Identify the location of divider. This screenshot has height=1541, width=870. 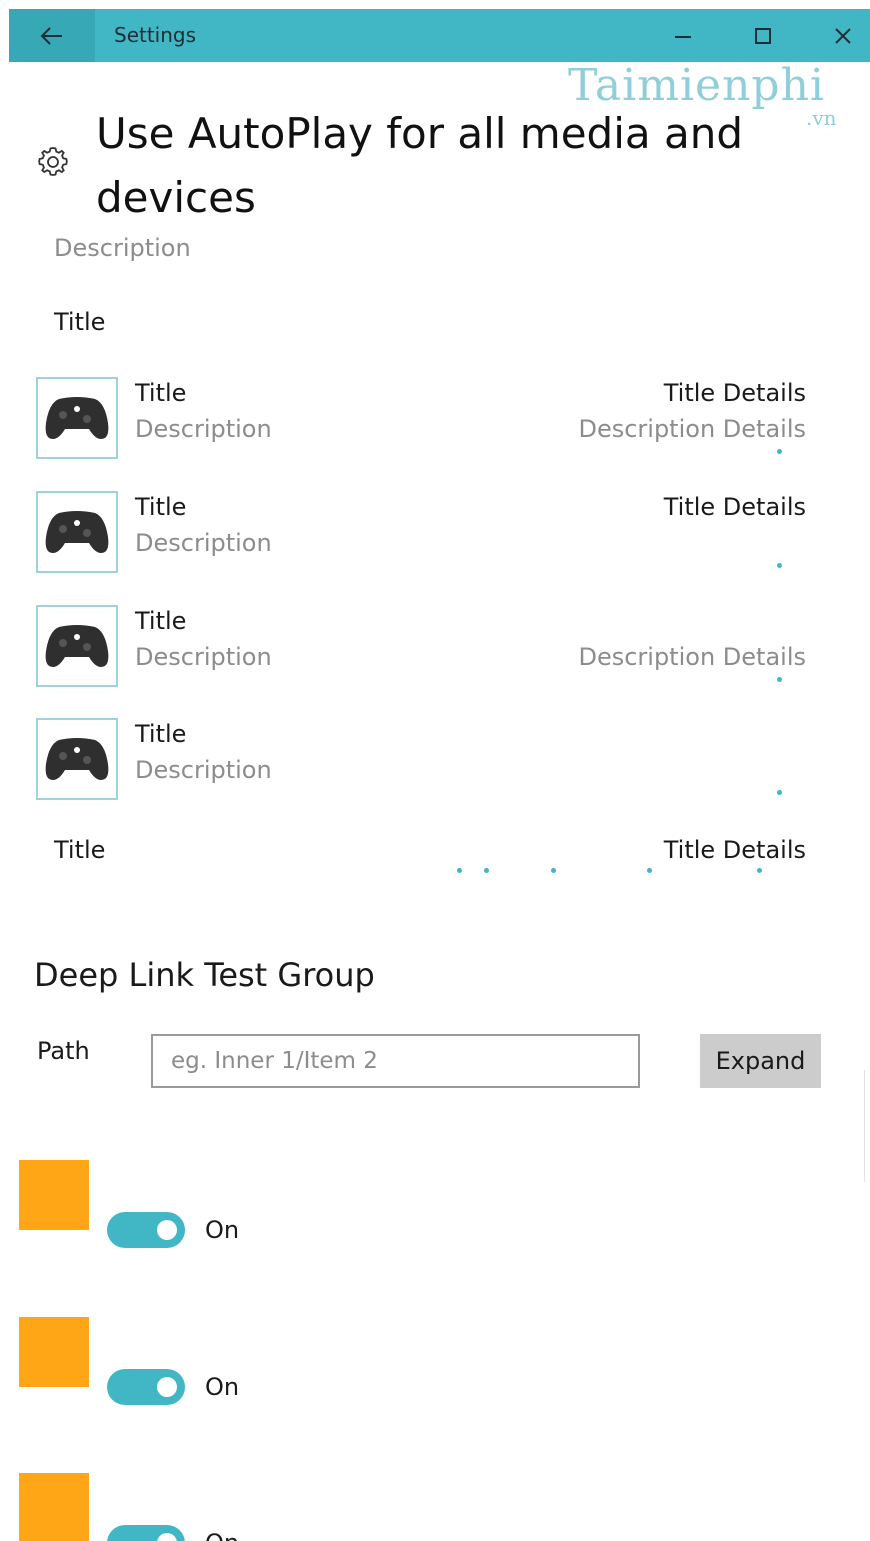
(864, 1126).